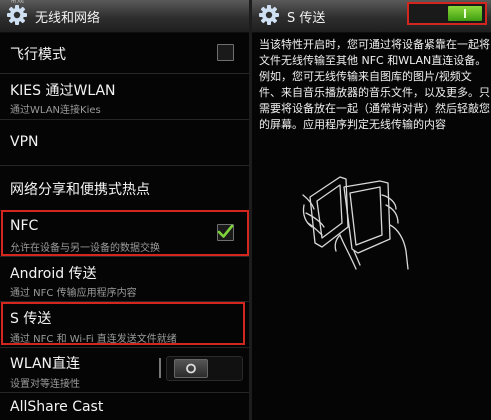 The image size is (491, 420). What do you see at coordinates (45, 364) in the screenshot?
I see `item-title: WLAN直连` at bounding box center [45, 364].